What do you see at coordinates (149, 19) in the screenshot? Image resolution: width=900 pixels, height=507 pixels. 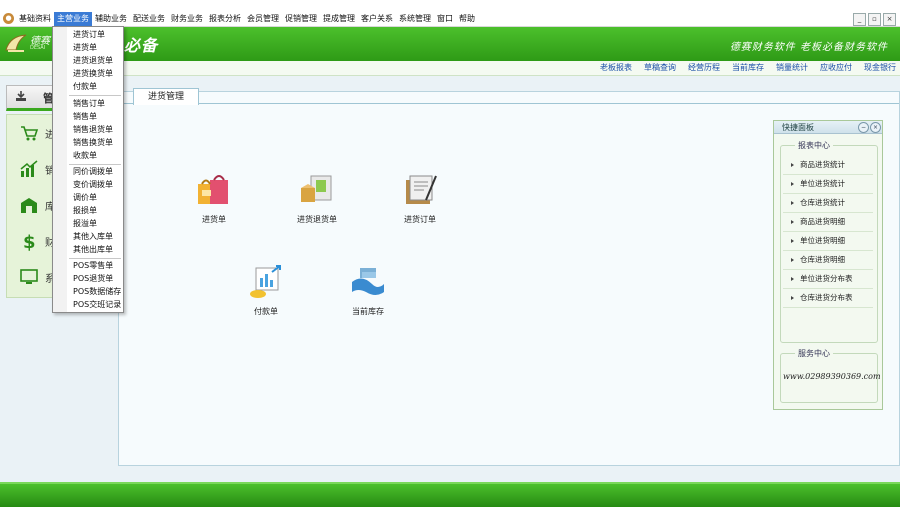 I see `menu-delivery: 配送业务` at bounding box center [149, 19].